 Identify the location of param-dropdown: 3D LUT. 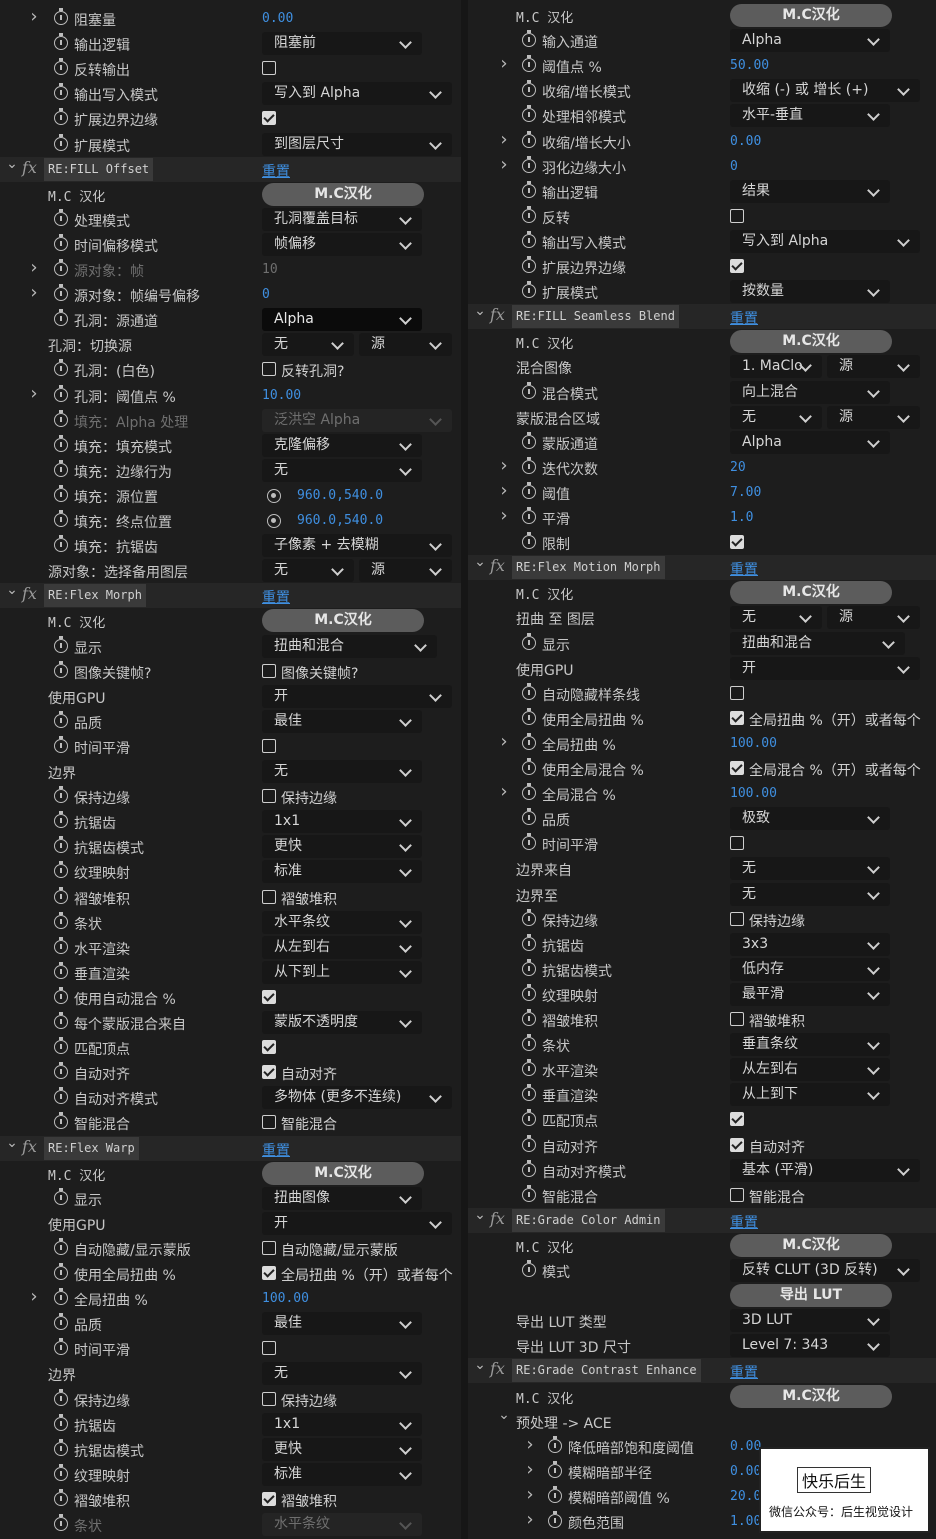
(810, 1321).